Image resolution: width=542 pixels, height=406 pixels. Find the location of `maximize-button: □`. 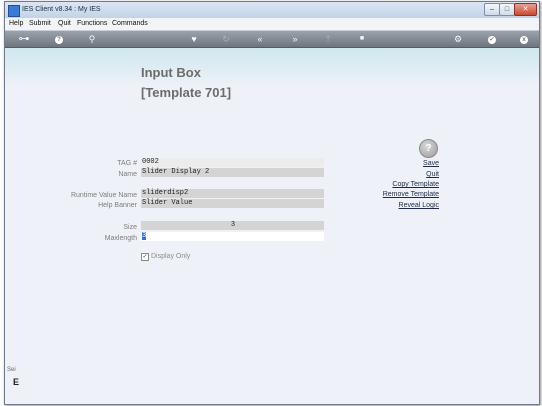

maximize-button: □ is located at coordinates (507, 9).